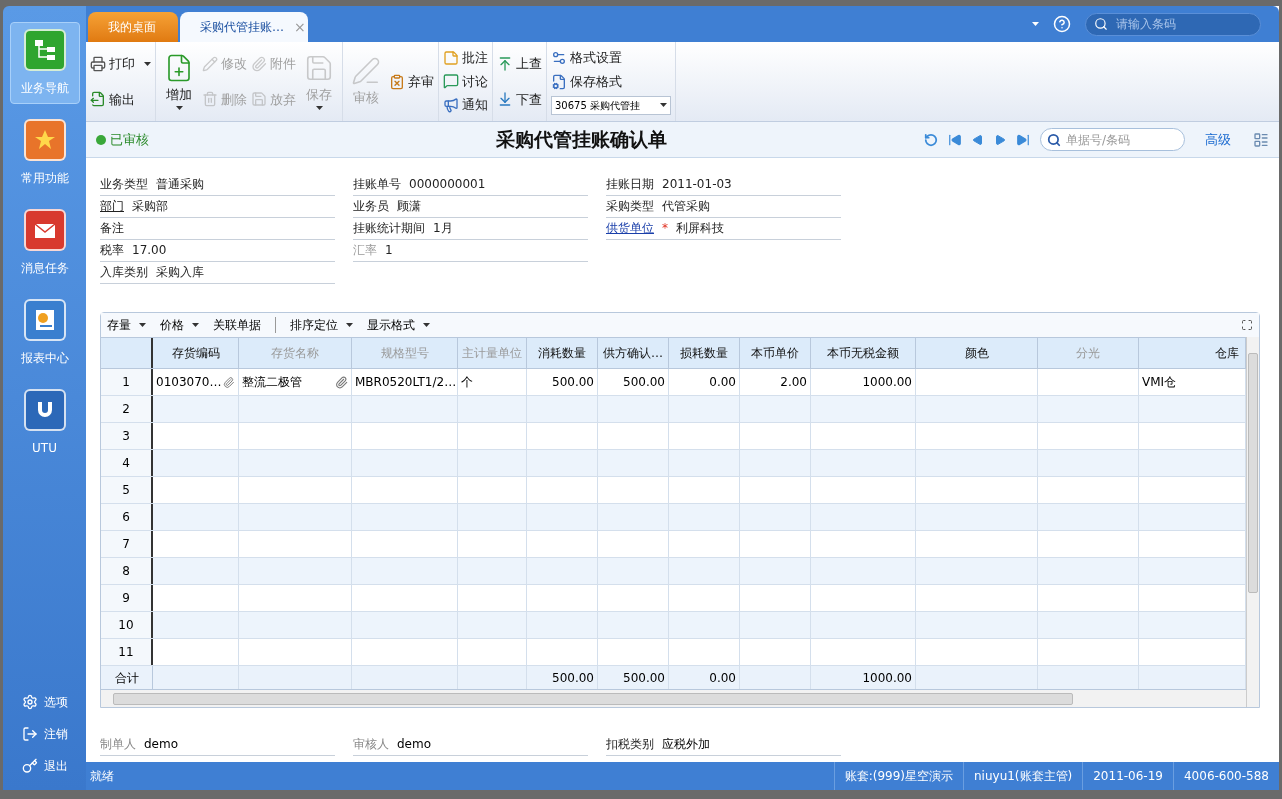  Describe the element at coordinates (44, 766) in the screenshot. I see `sidebar-link: 退出` at that location.